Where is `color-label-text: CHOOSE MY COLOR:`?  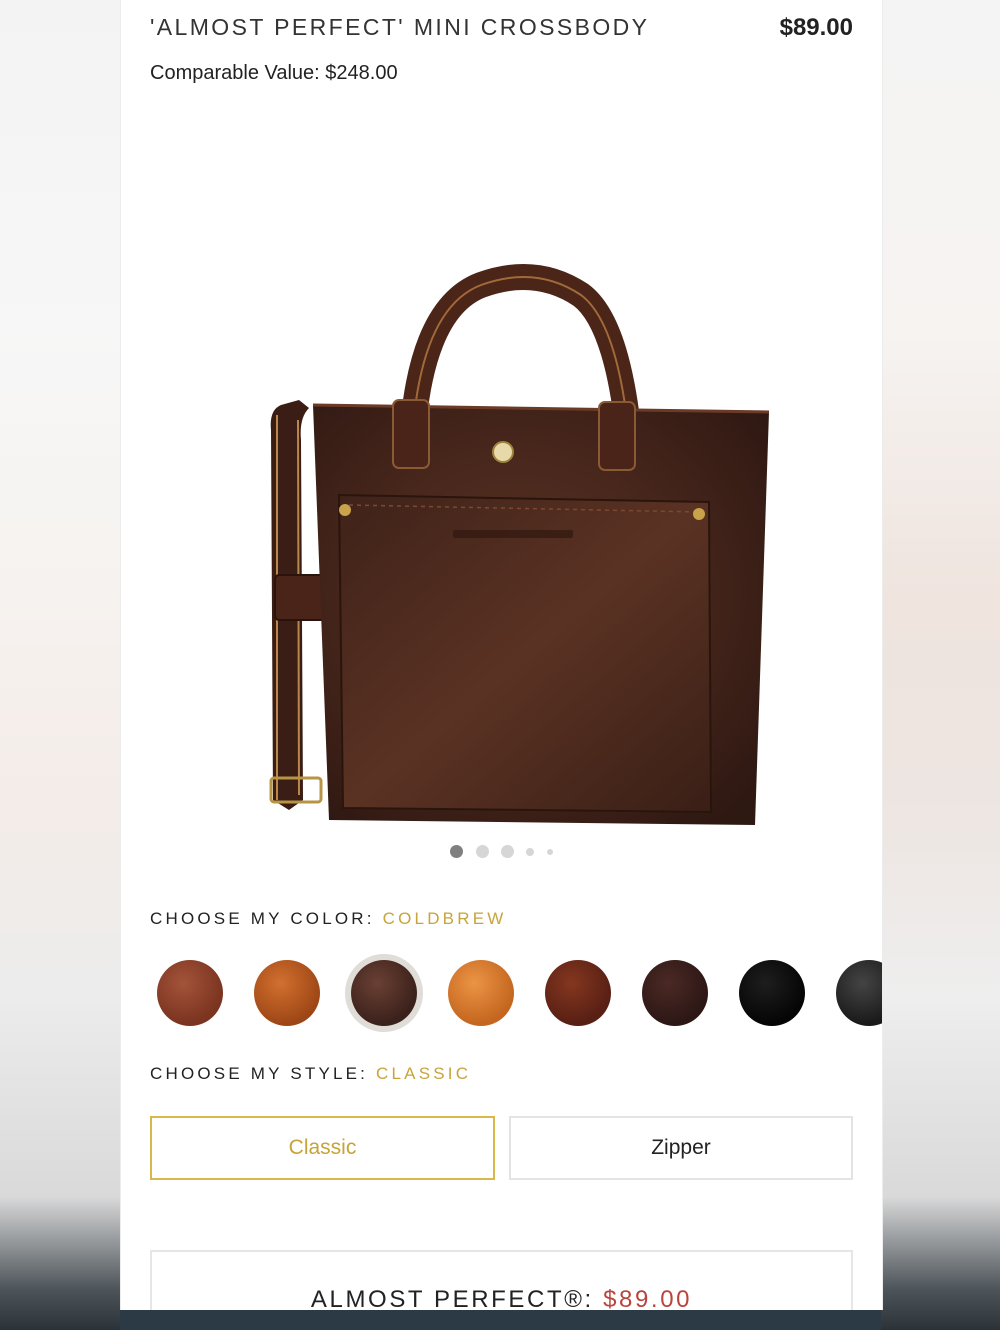 color-label-text: CHOOSE MY COLOR: is located at coordinates (262, 918).